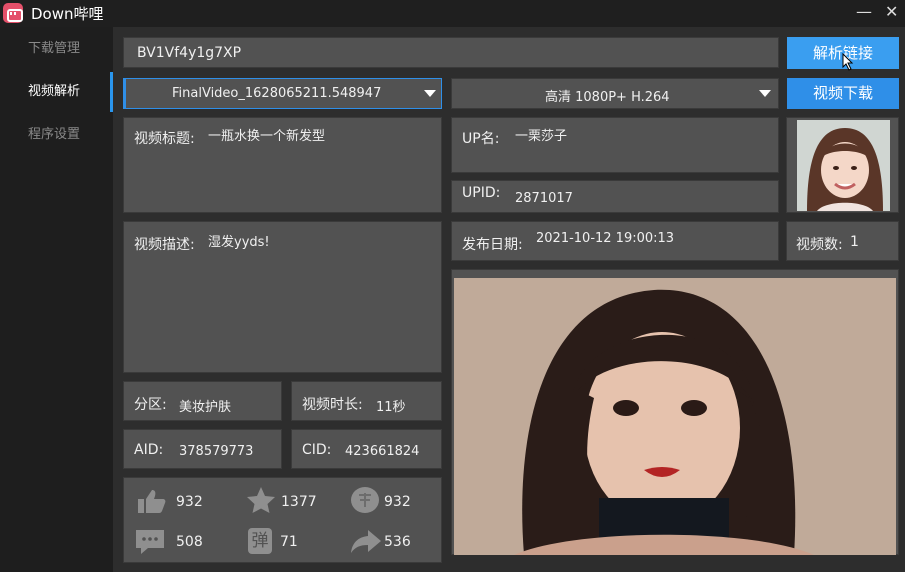 The width and height of the screenshot is (905, 572). What do you see at coordinates (282, 165) in the screenshot?
I see `video-title-box: 视频标题: 一瓶水换一个新发型` at bounding box center [282, 165].